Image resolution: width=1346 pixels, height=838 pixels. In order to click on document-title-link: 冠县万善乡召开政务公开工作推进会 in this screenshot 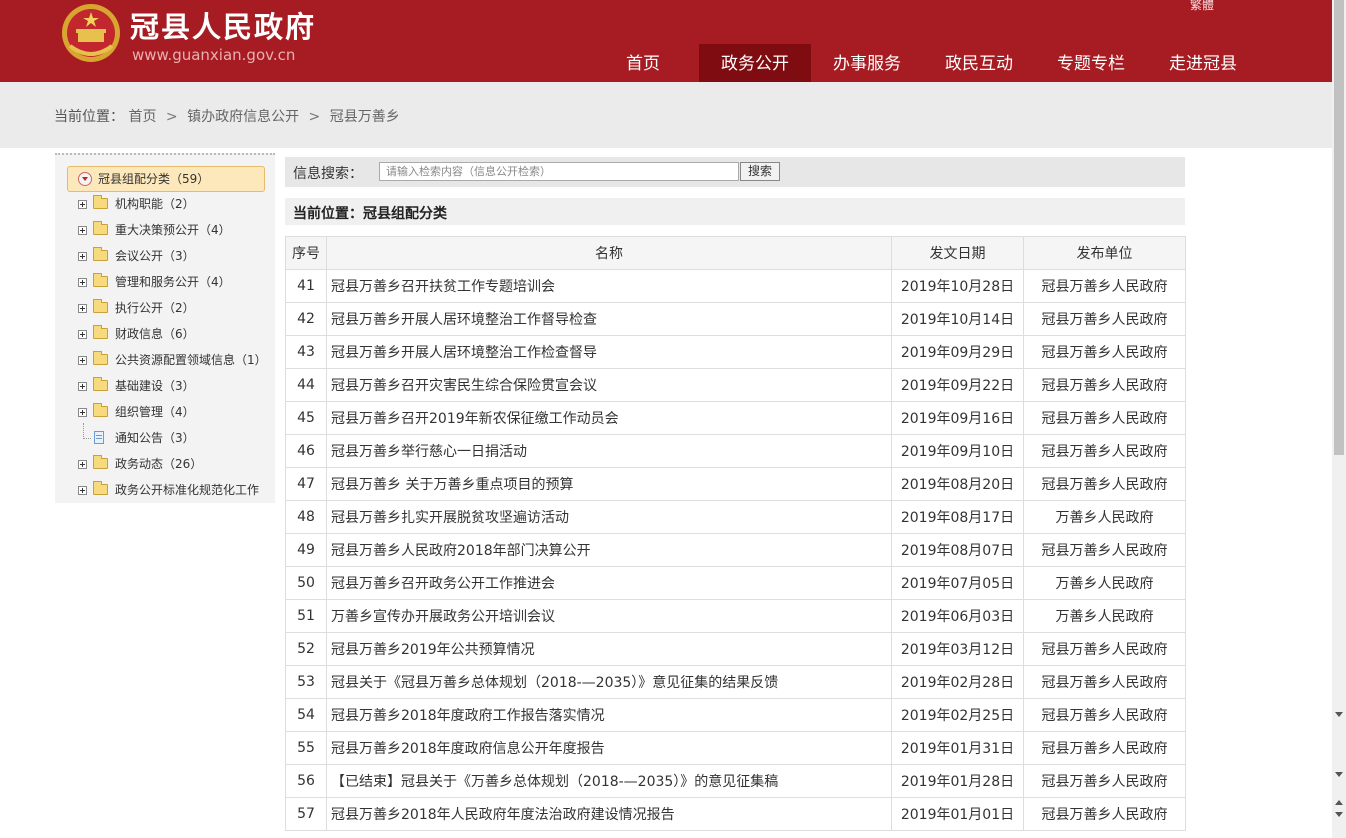, I will do `click(609, 583)`.